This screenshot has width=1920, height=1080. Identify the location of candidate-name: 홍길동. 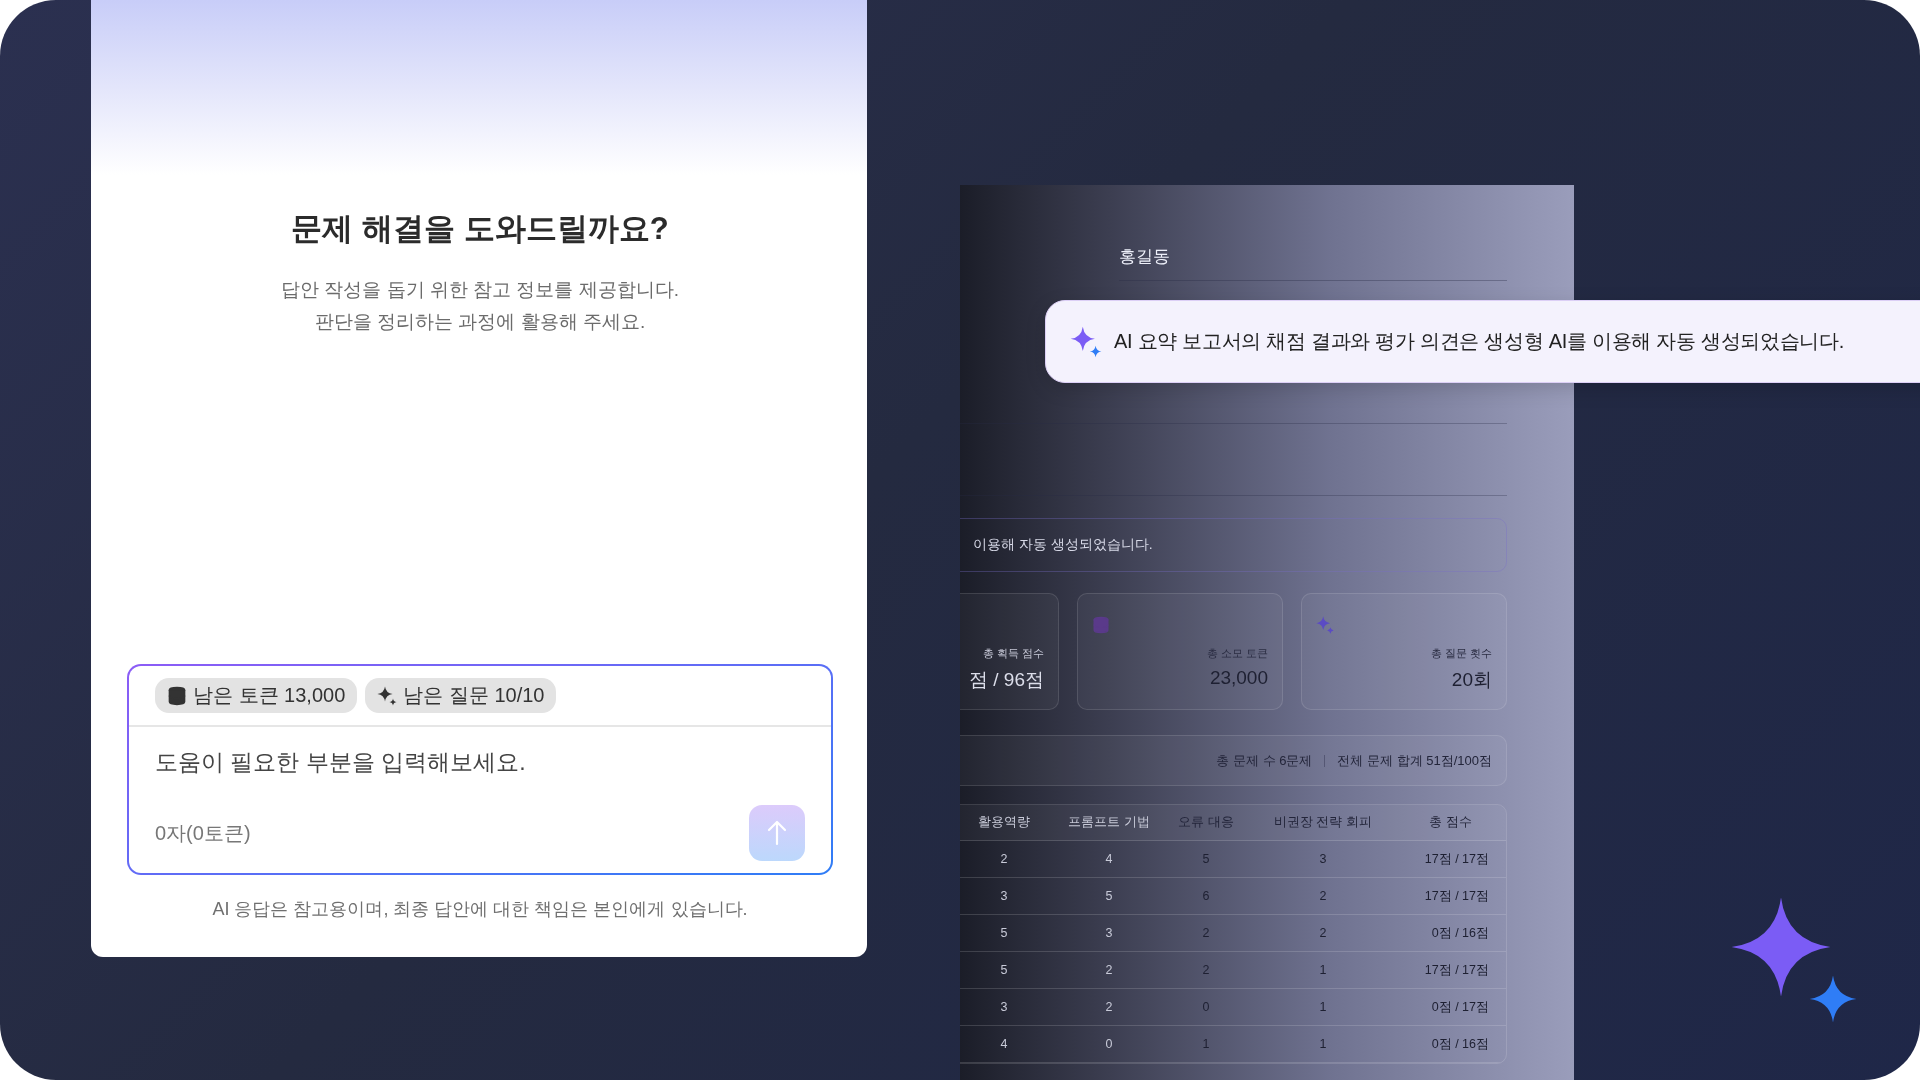
(1144, 256).